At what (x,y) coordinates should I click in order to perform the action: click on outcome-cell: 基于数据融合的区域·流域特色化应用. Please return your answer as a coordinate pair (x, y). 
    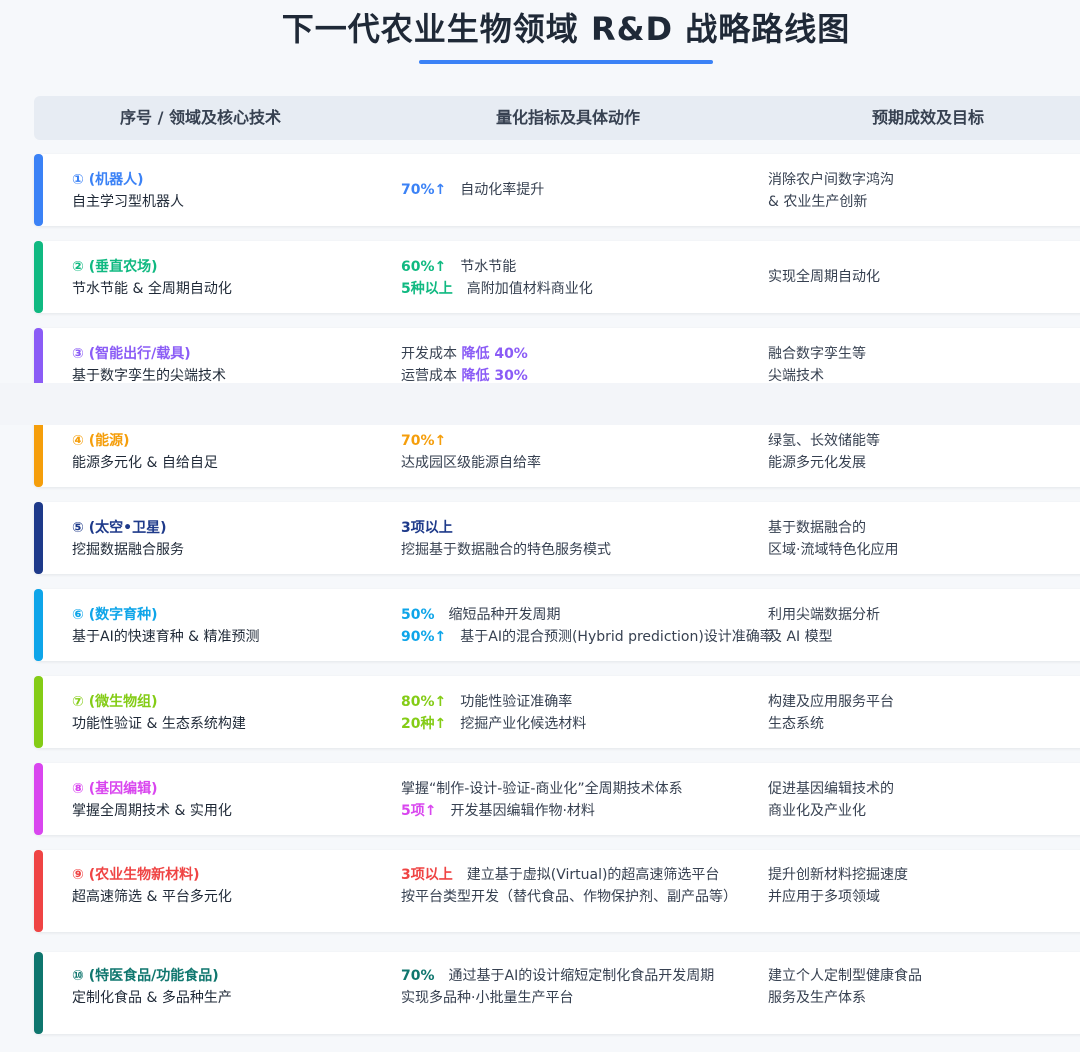
    Looking at the image, I should click on (833, 539).